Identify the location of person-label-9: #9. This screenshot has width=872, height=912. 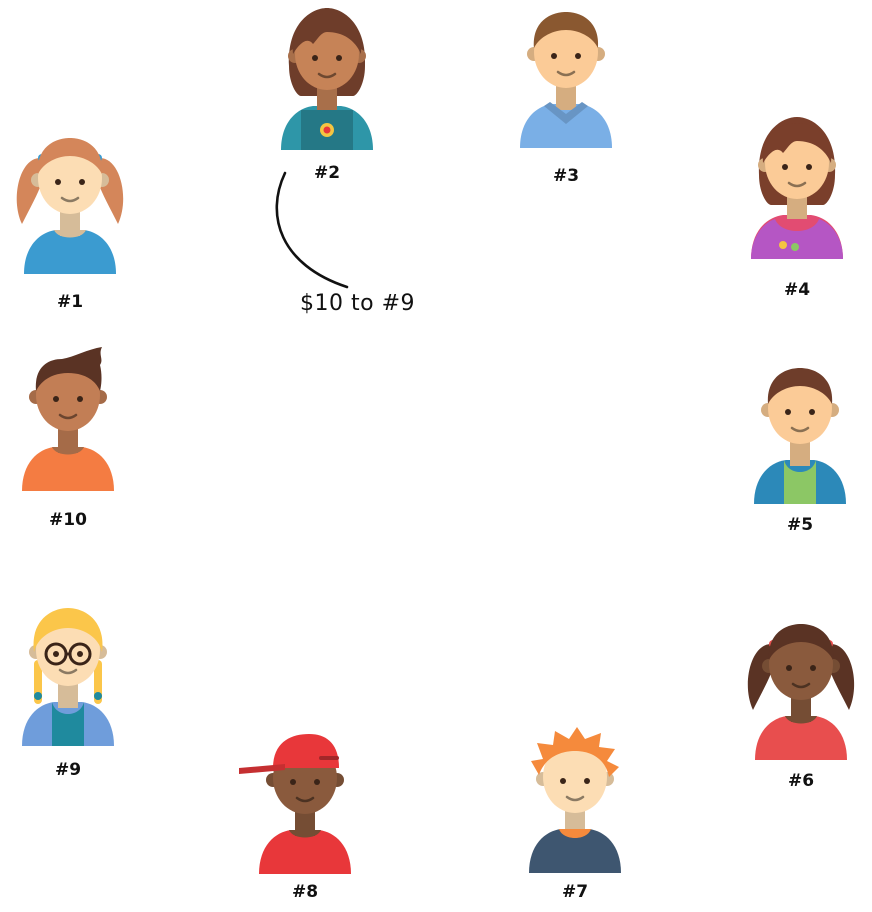
(68, 770).